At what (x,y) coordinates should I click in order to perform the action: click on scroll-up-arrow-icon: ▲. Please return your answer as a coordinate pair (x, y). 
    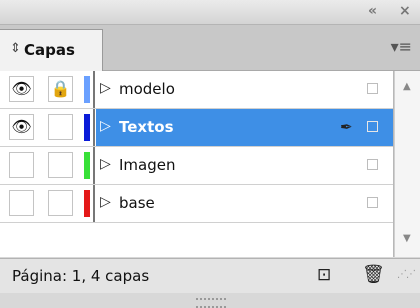
    Looking at the image, I should click on (407, 86).